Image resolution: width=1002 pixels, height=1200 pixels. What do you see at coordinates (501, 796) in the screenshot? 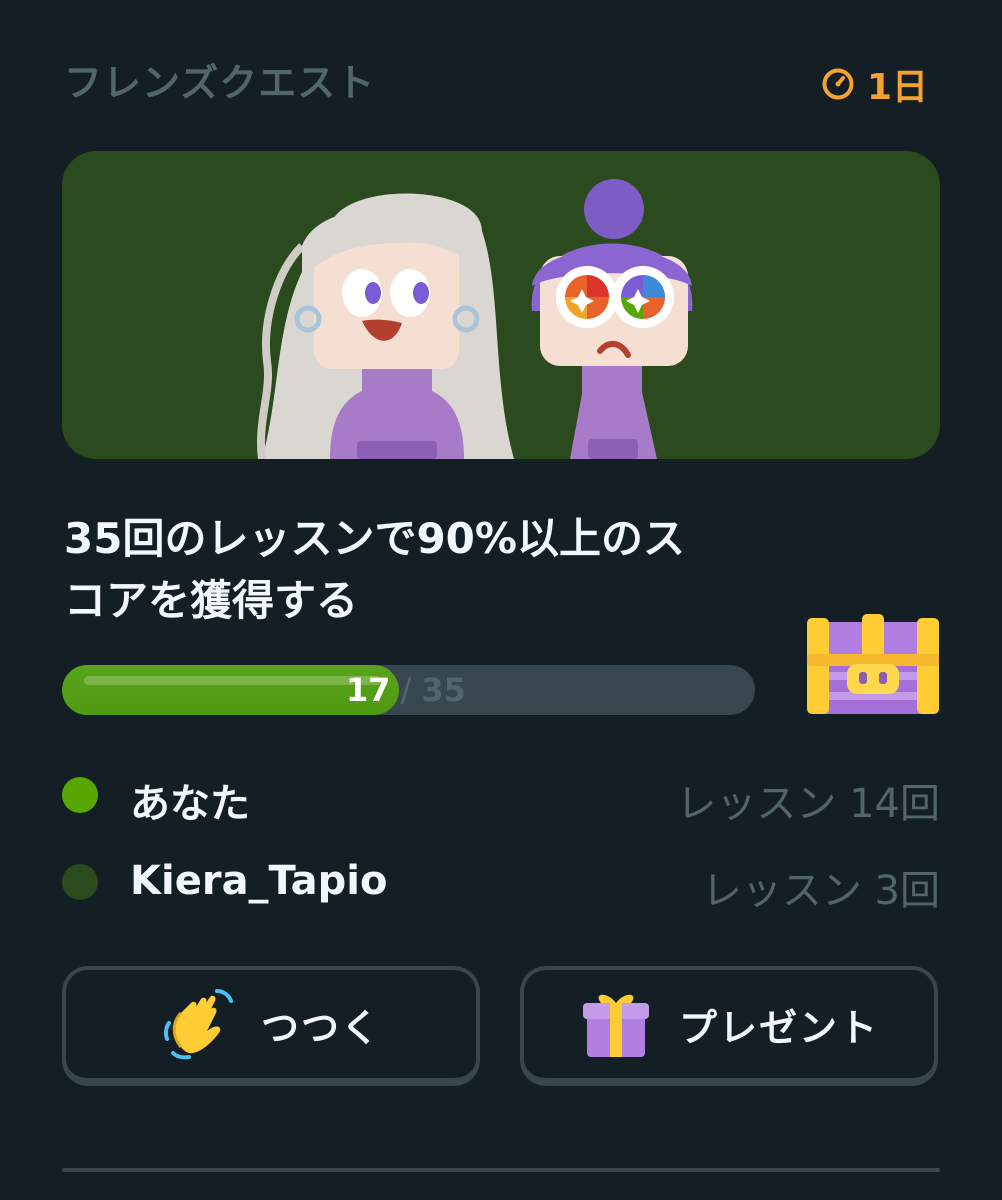
I see `member-row-you: あなた レッスン 14回` at bounding box center [501, 796].